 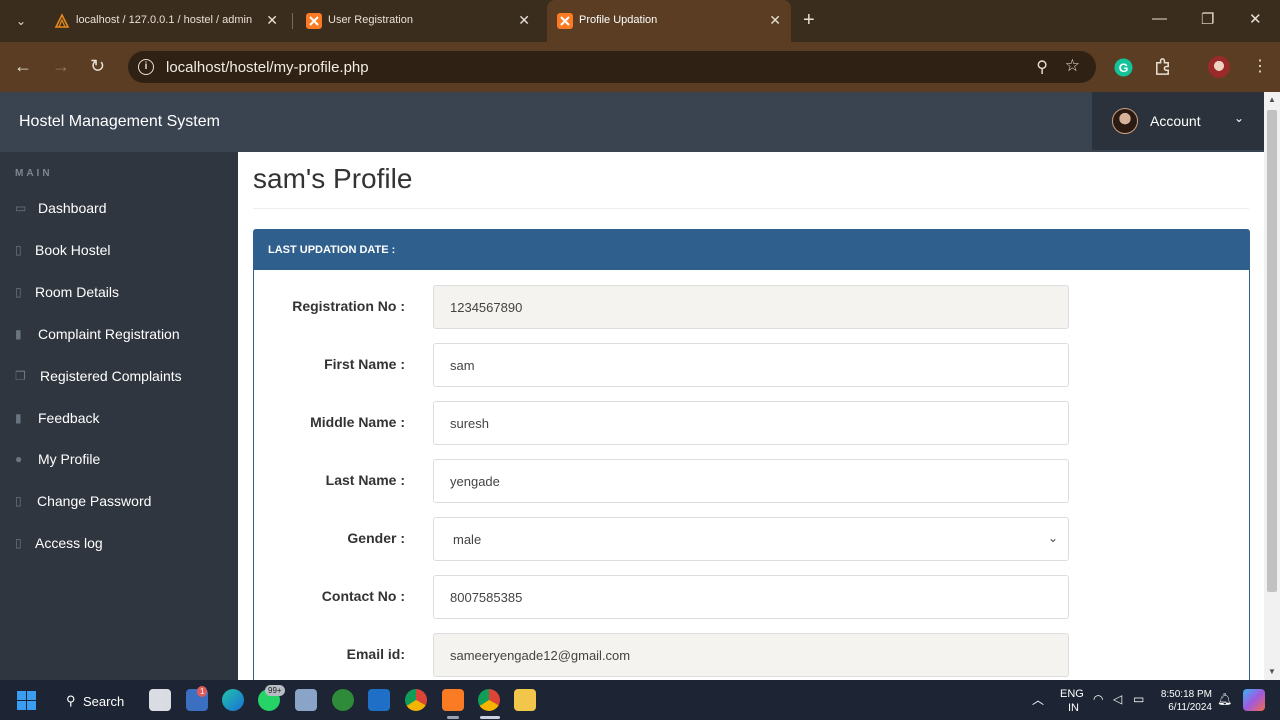 What do you see at coordinates (20, 376) in the screenshot?
I see `copy-icon: ❐` at bounding box center [20, 376].